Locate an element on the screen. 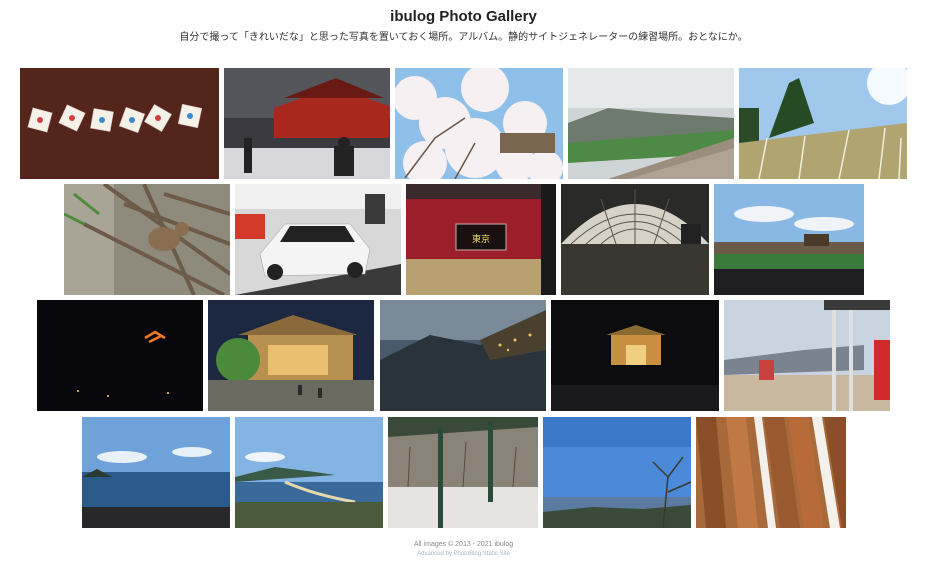 This screenshot has width=927, height=573. photo-mountain-dusk-lights is located at coordinates (463, 355).